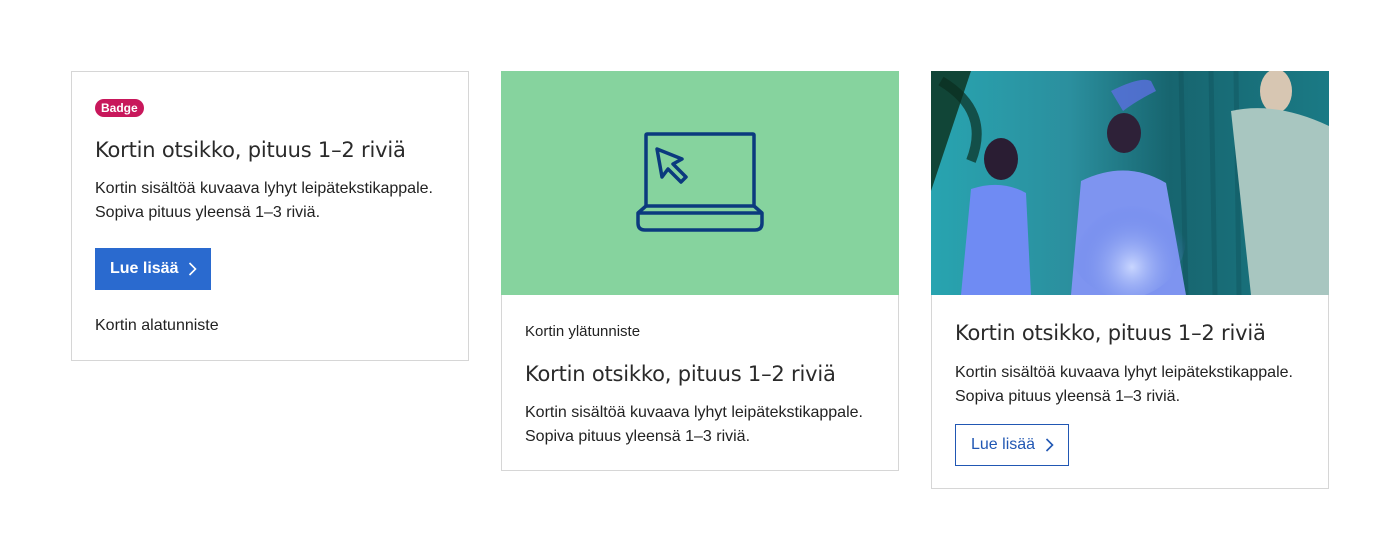  Describe the element at coordinates (157, 325) in the screenshot. I see `card-footer: Kortin alatunniste` at that location.